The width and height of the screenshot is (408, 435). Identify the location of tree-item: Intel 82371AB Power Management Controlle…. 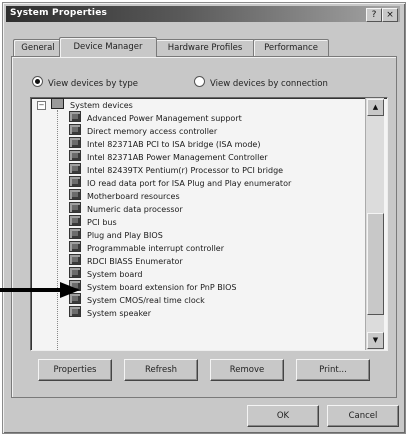
(168, 156).